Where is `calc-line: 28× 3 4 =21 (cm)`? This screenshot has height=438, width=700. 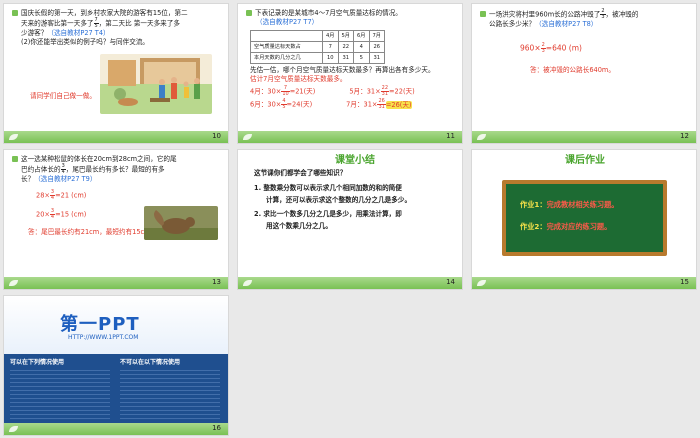
calc-line: 28× 3 4 =21 (cm) is located at coordinates (61, 195).